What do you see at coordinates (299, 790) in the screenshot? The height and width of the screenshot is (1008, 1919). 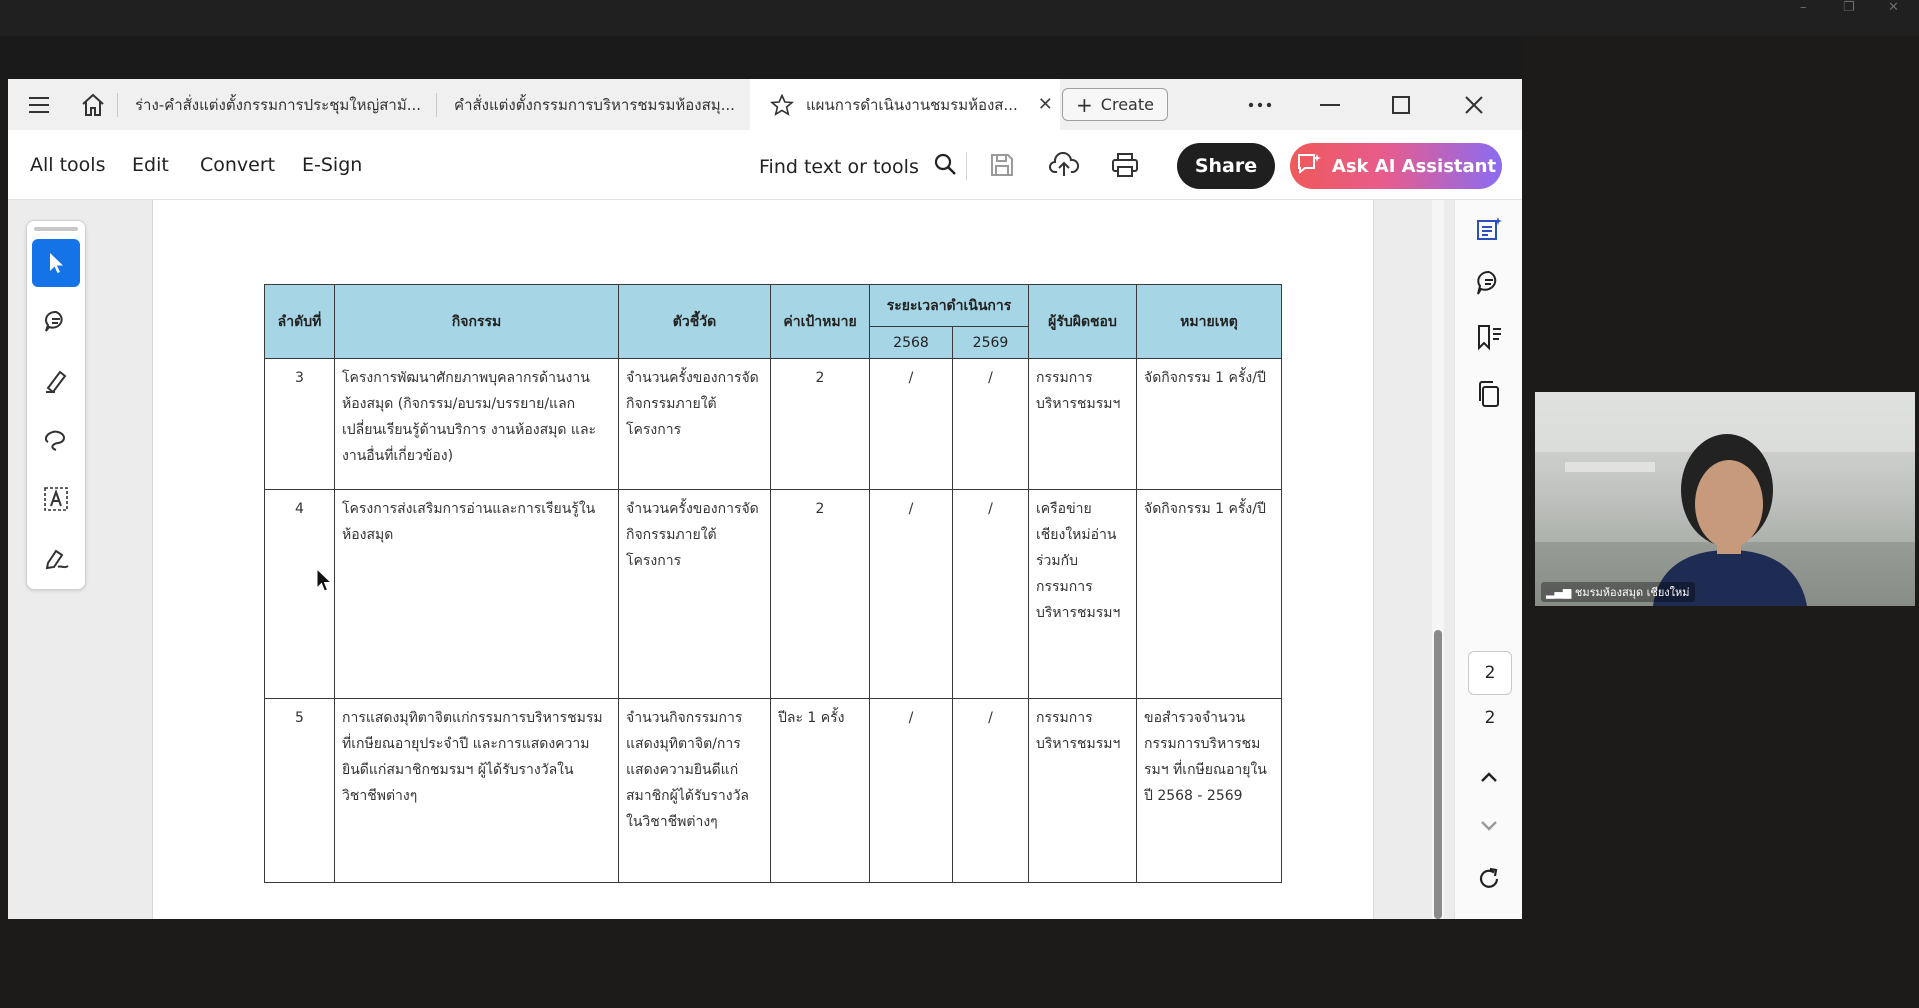 I see `row-no: 5` at bounding box center [299, 790].